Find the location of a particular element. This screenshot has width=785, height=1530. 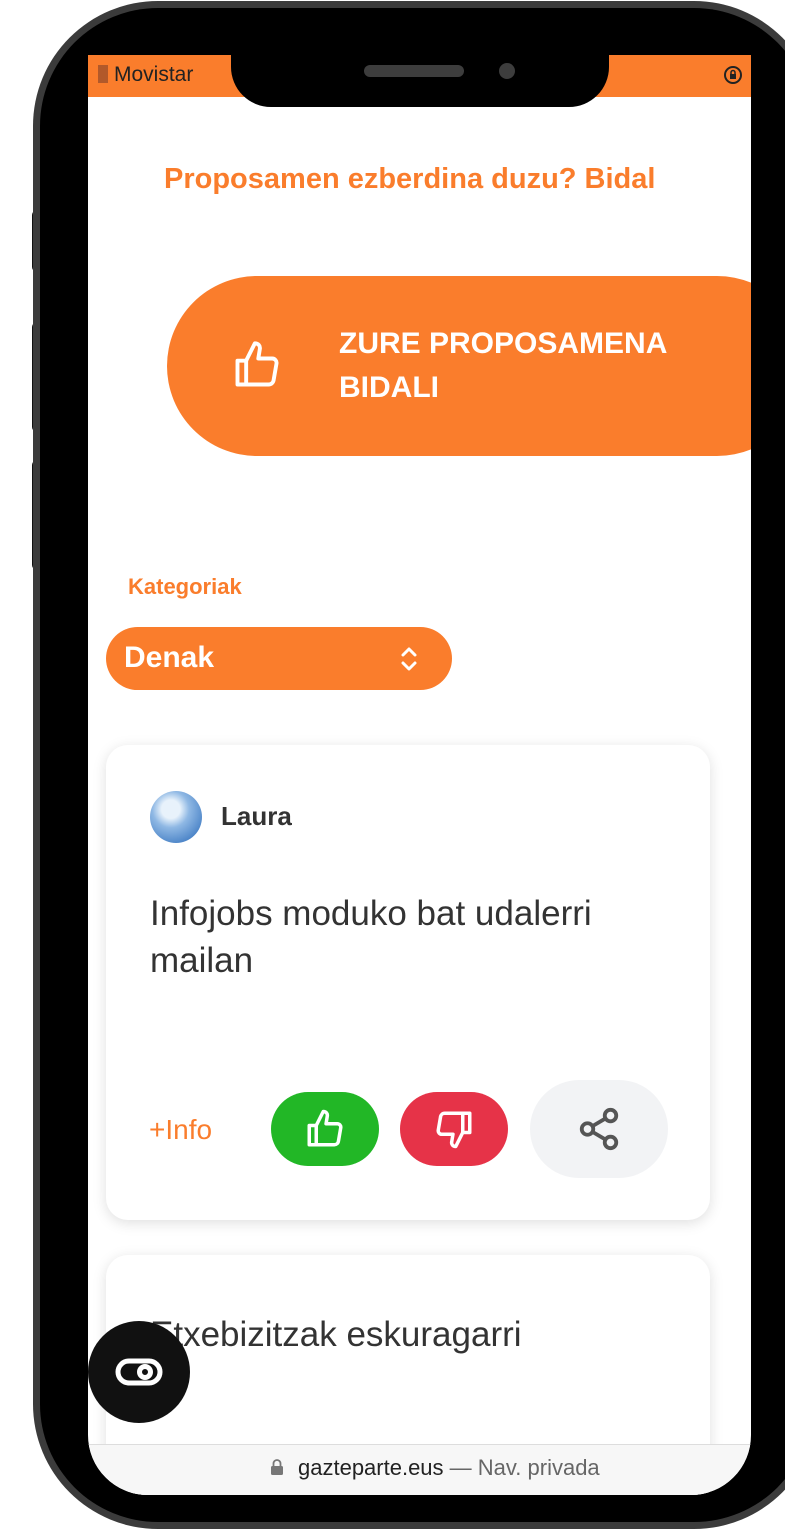

more-info-link: +Info is located at coordinates (180, 1130).